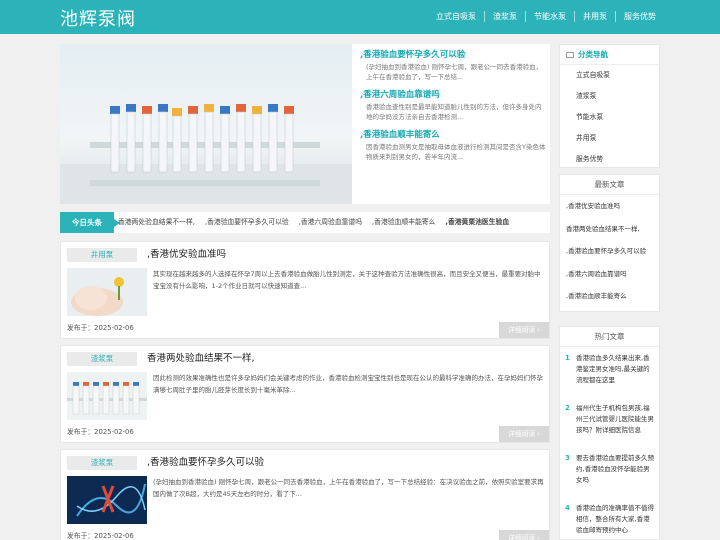 The image size is (720, 540). I want to click on nav-item-vertical-pump: 立式自吸泵, so click(456, 16).